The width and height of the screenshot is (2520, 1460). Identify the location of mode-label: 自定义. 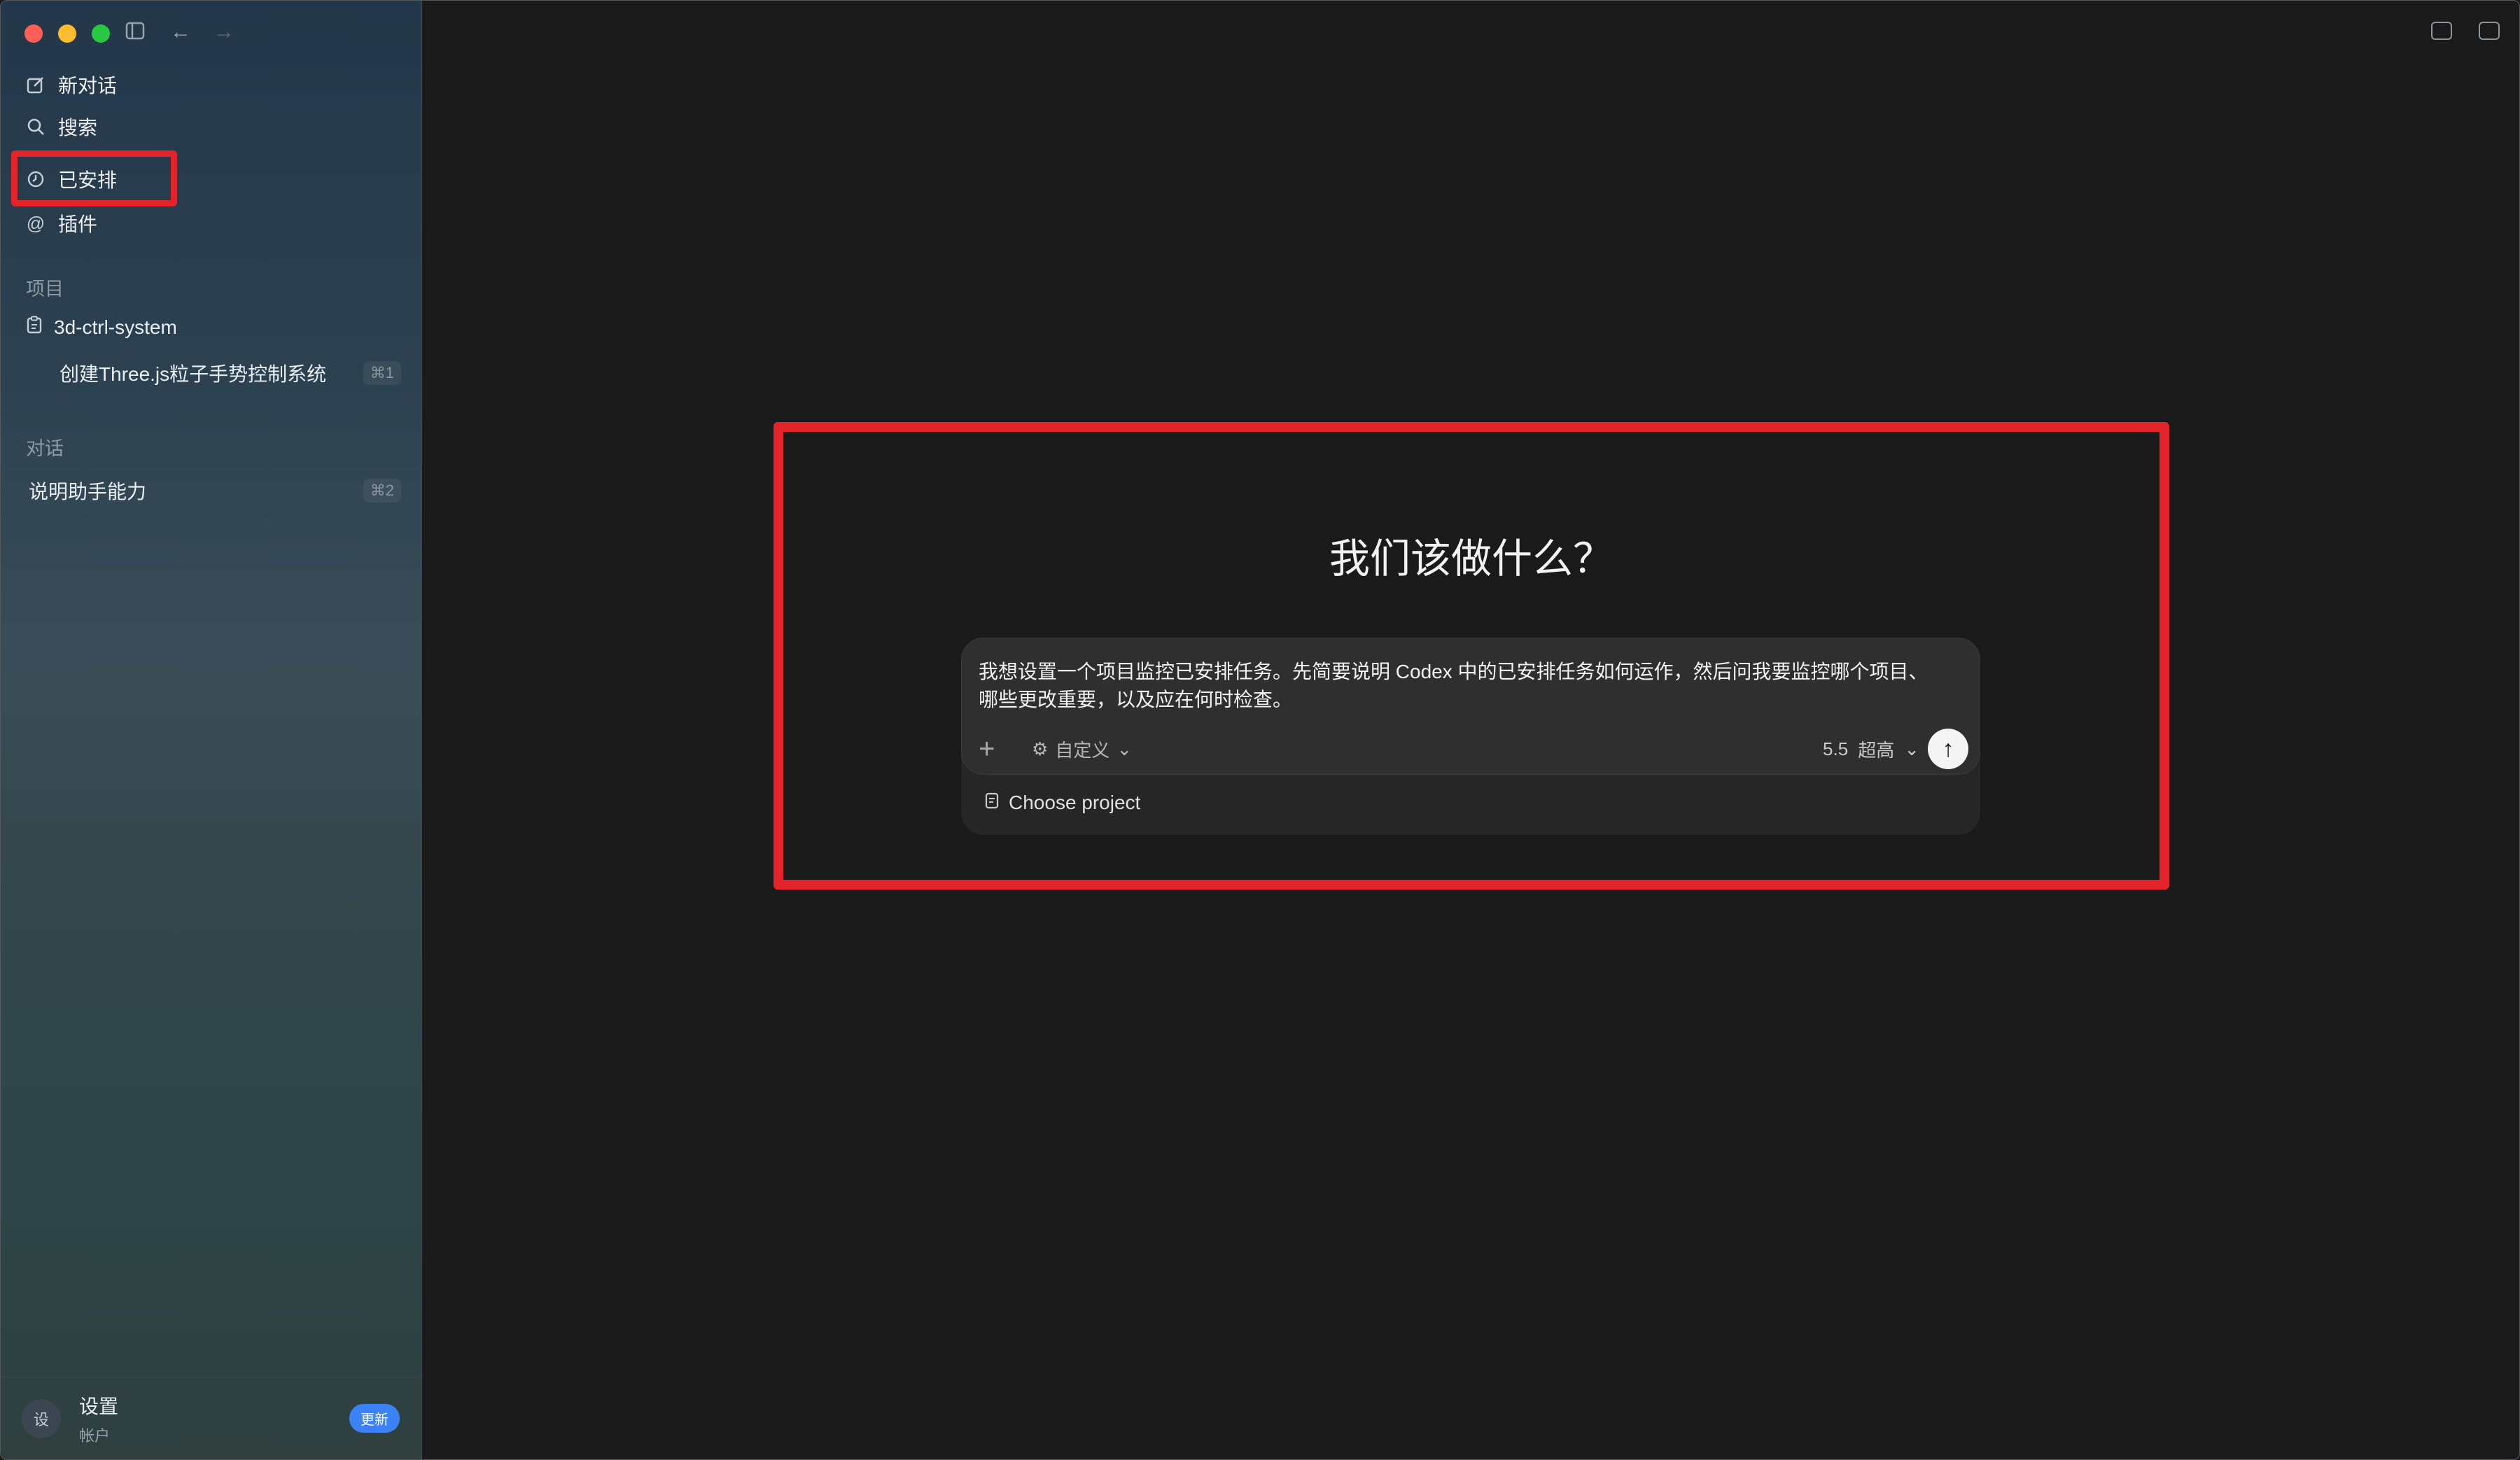
(1082, 750).